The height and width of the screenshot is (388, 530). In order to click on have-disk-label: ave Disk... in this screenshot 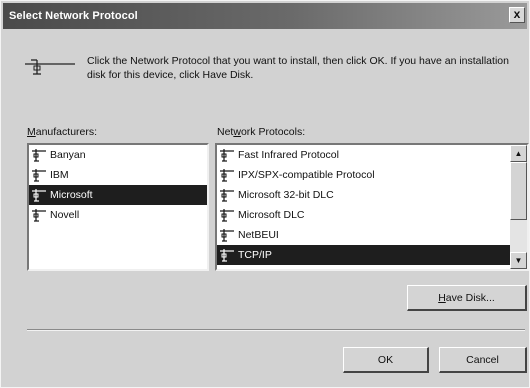, I will do `click(470, 297)`.